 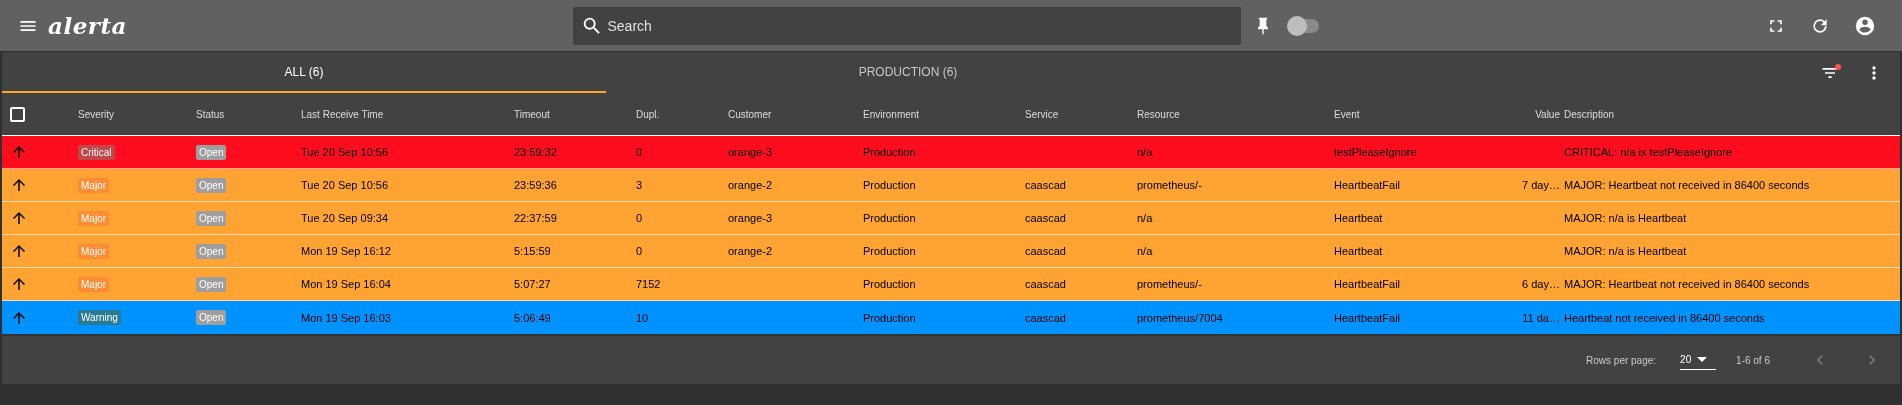 I want to click on table-cell-text: Tue 20 Sep 09:34, so click(x=345, y=218).